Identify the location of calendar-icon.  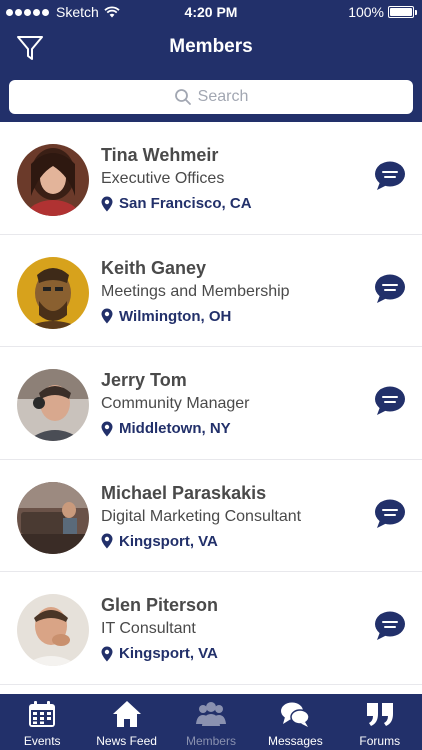
(42, 714).